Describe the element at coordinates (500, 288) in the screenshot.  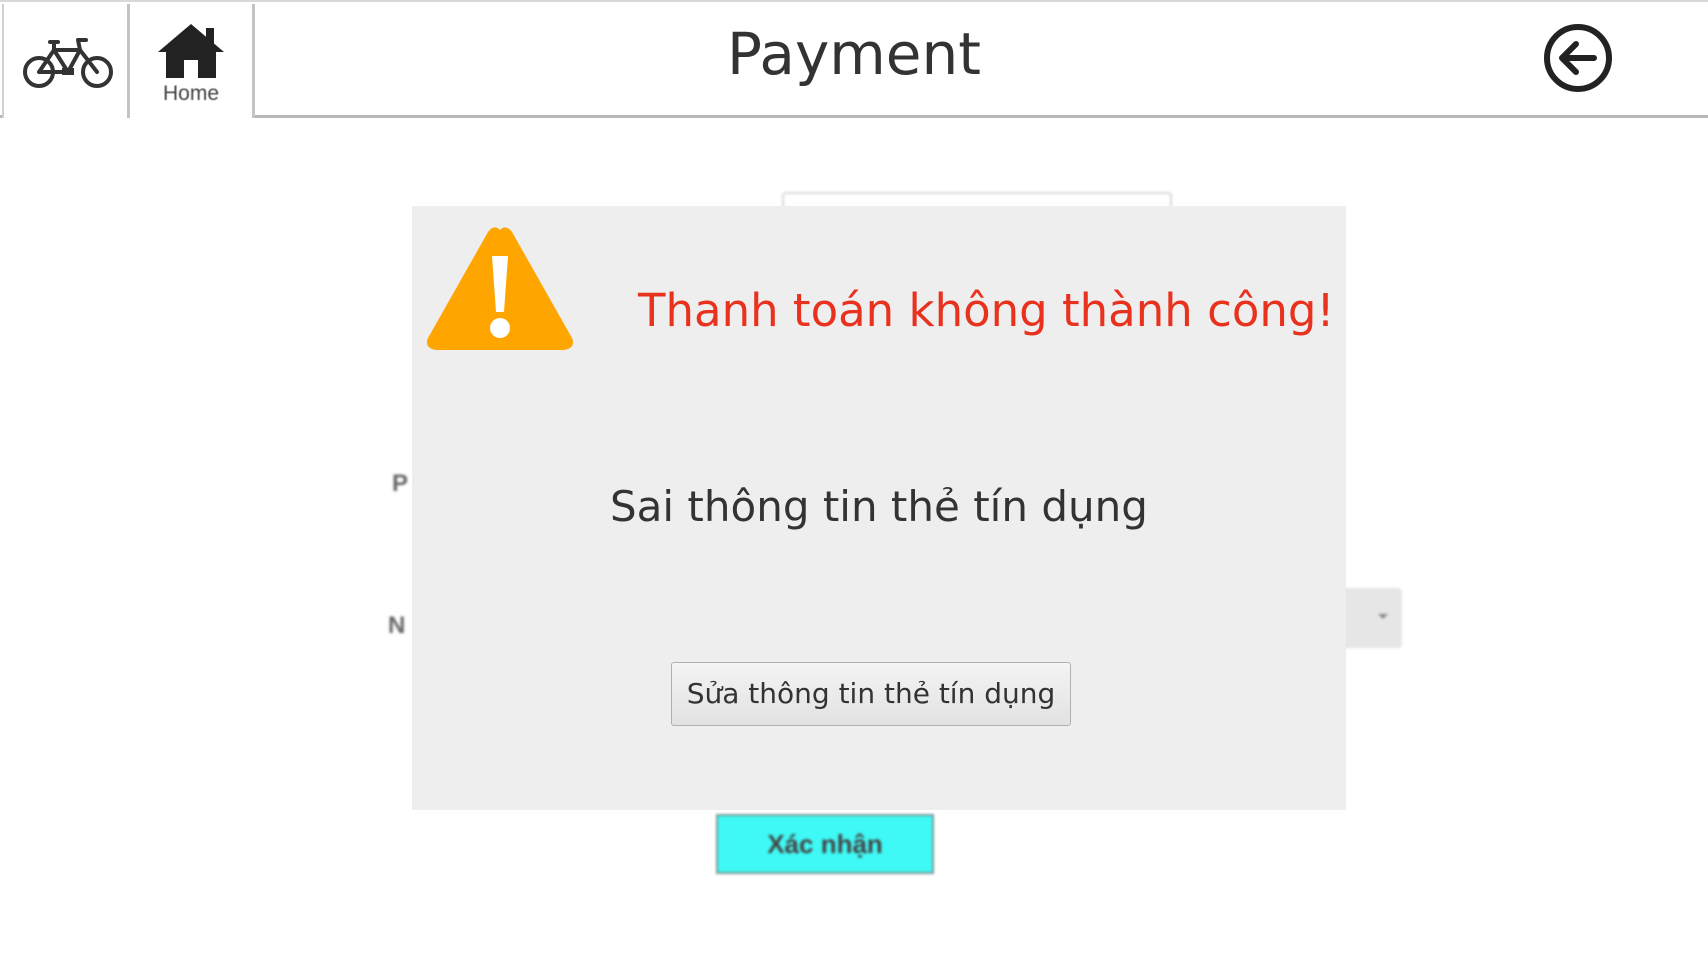
I see `warning-icon` at that location.